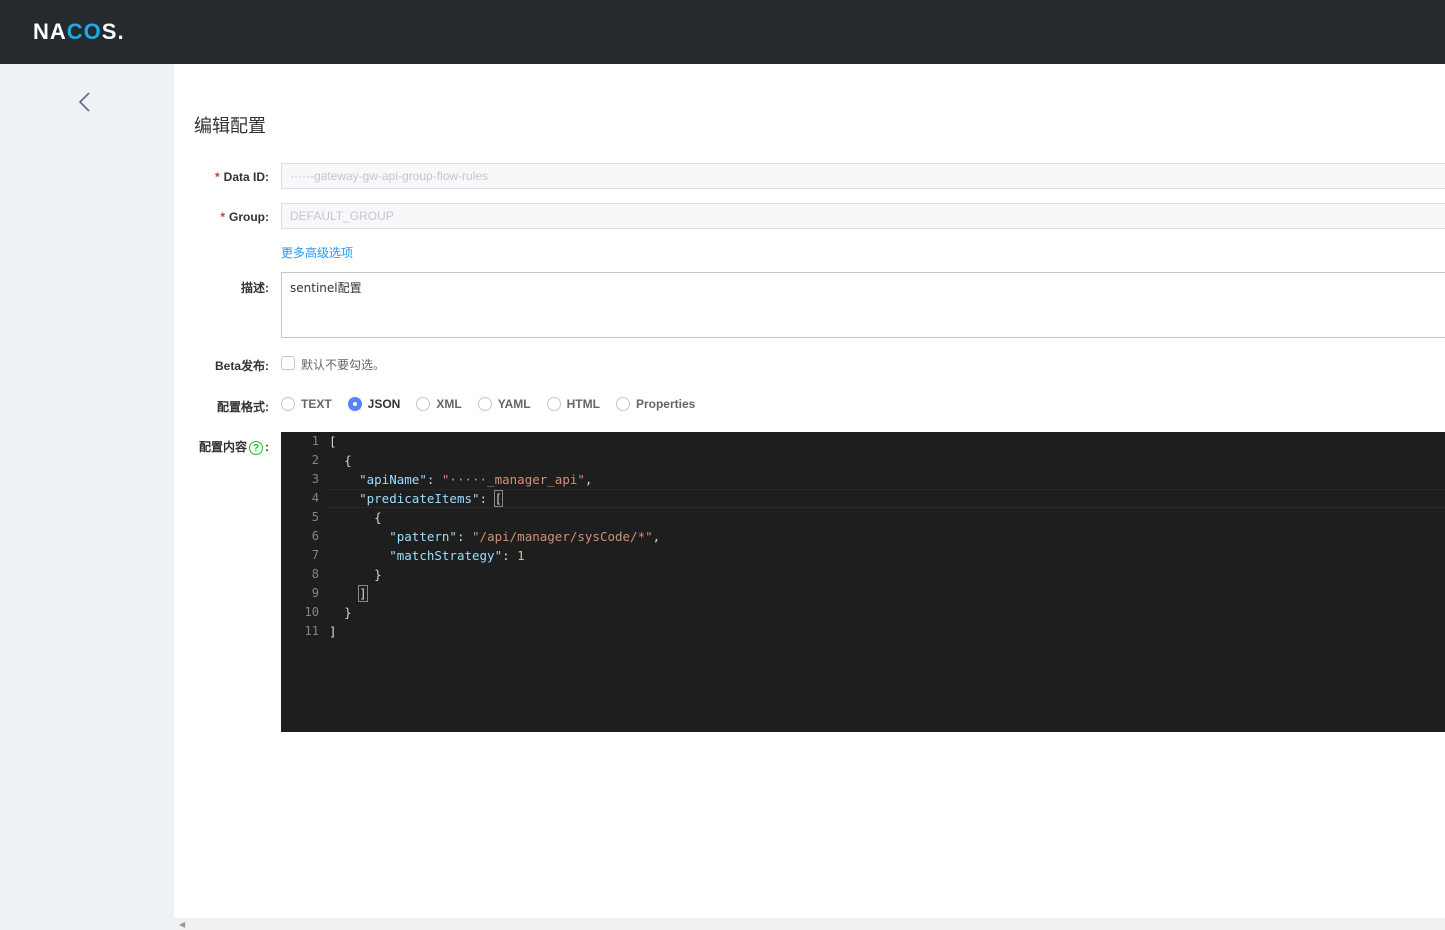 The image size is (1445, 930). Describe the element at coordinates (288, 363) in the screenshot. I see `beta-checkbox` at that location.